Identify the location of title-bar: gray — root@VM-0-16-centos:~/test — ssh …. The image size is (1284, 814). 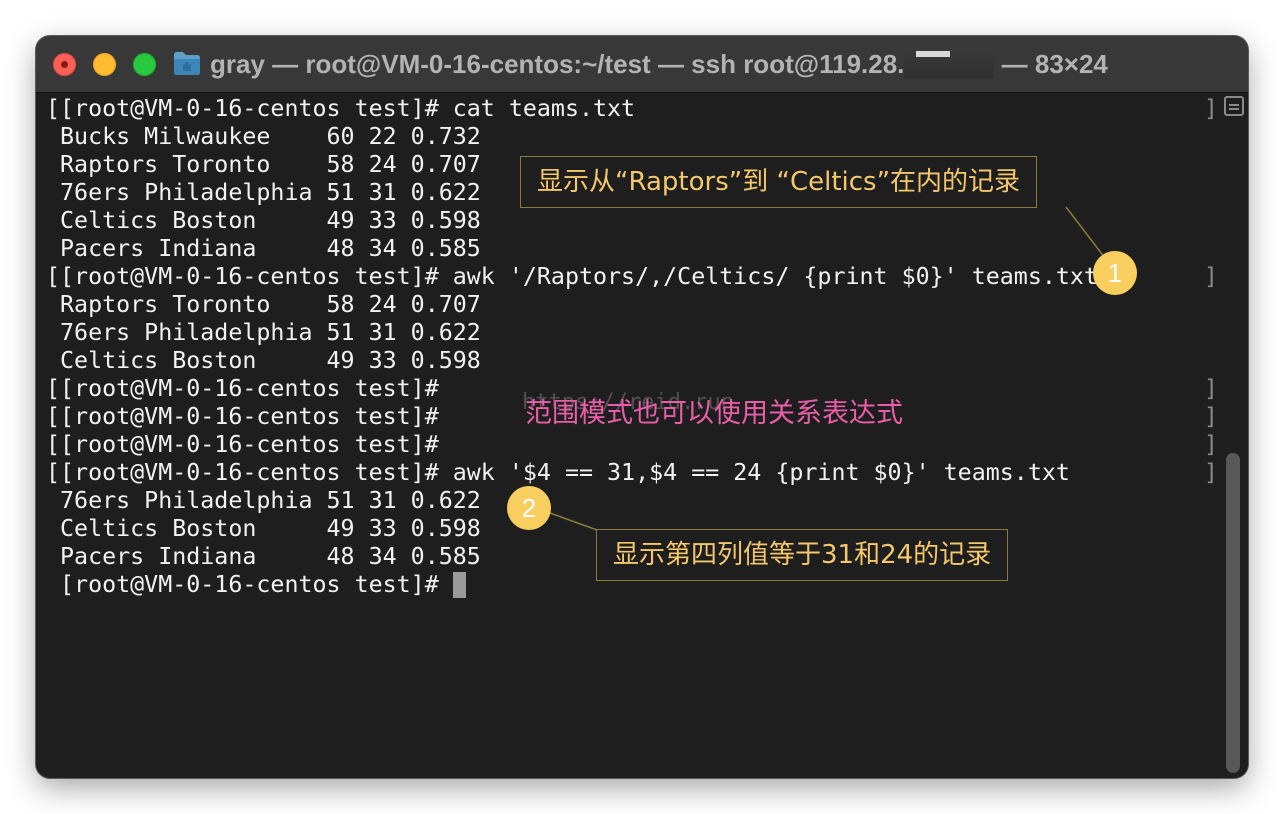
(642, 64).